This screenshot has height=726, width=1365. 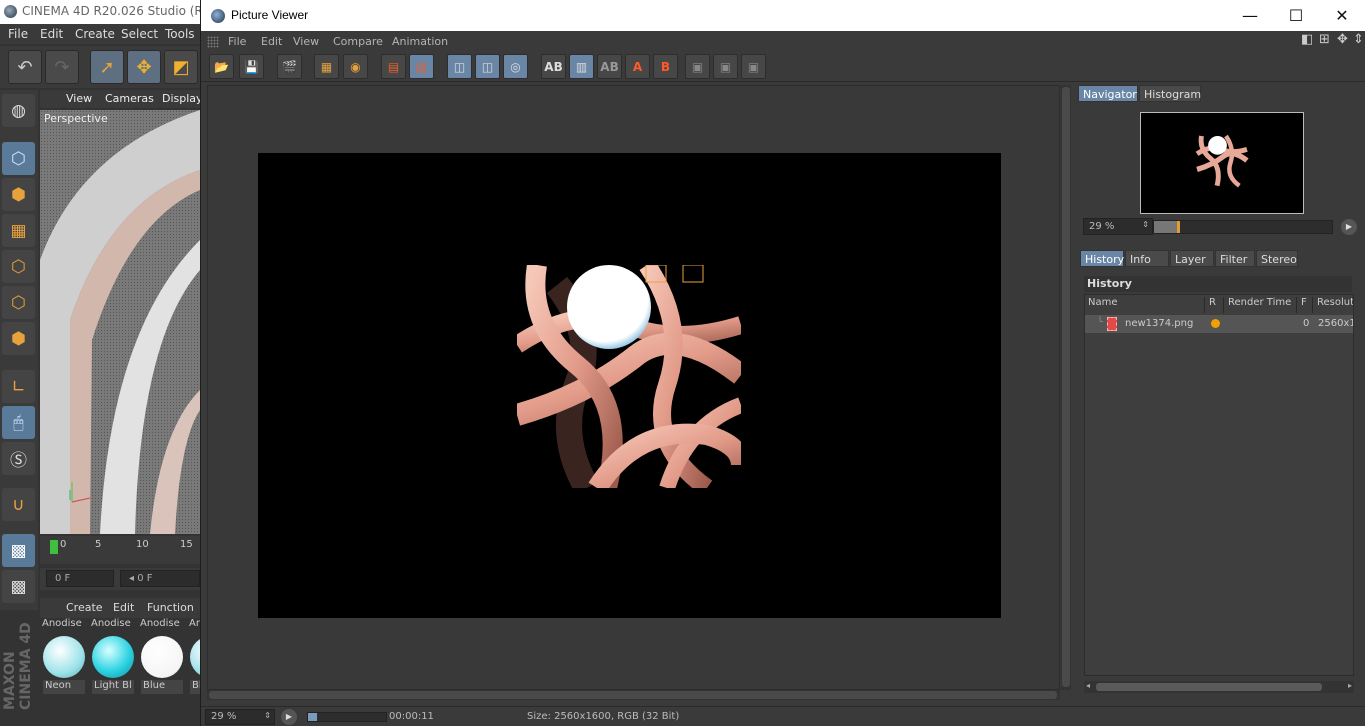 I want to click on timeline-playhead, so click(x=54, y=547).